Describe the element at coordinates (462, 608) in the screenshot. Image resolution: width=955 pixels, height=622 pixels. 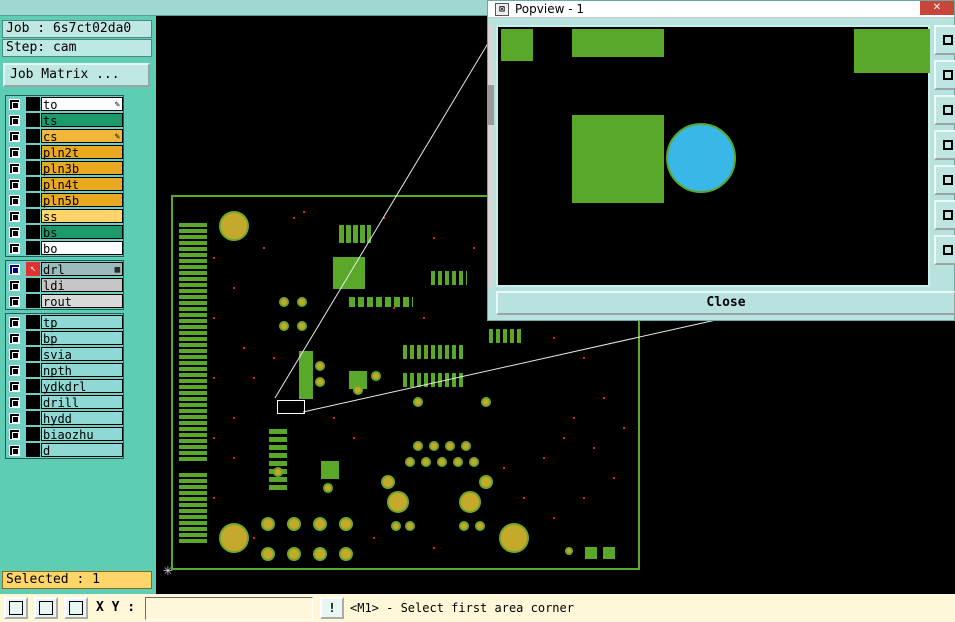
I see `status-message: <M1> - Select first area corner` at that location.